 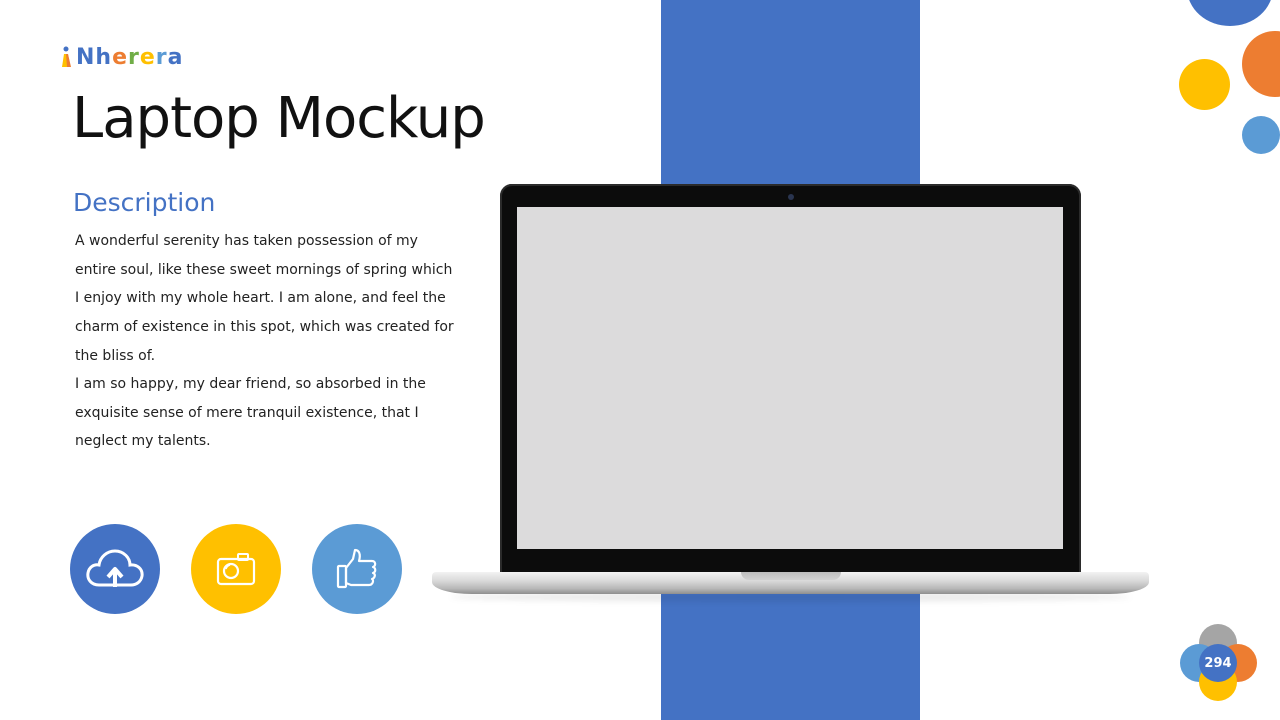 I want to click on decor-circle-lightblue, so click(x=1261, y=135).